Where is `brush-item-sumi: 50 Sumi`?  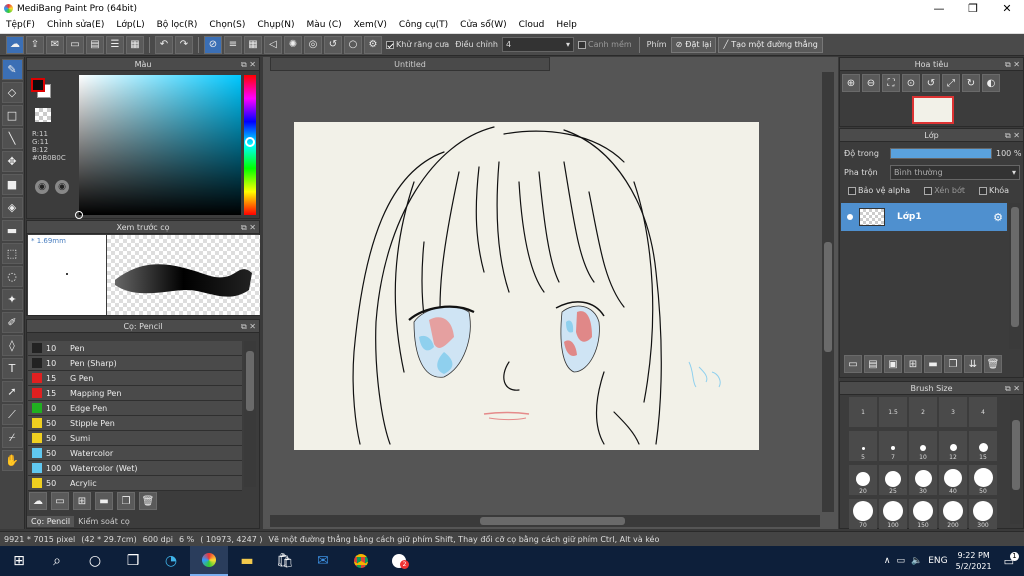 brush-item-sumi: 50 Sumi is located at coordinates (135, 438).